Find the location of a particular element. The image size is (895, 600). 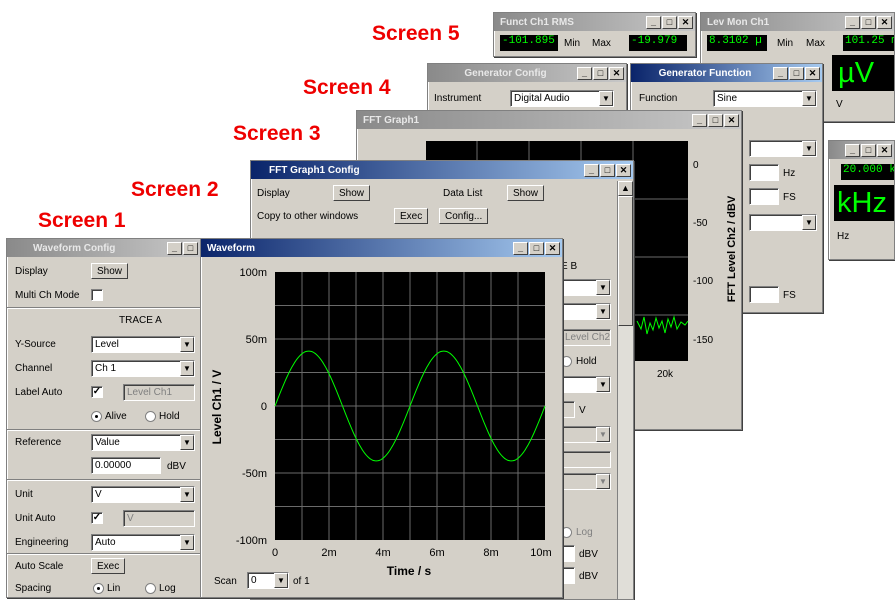

unit-select: V ▼ is located at coordinates (143, 494).